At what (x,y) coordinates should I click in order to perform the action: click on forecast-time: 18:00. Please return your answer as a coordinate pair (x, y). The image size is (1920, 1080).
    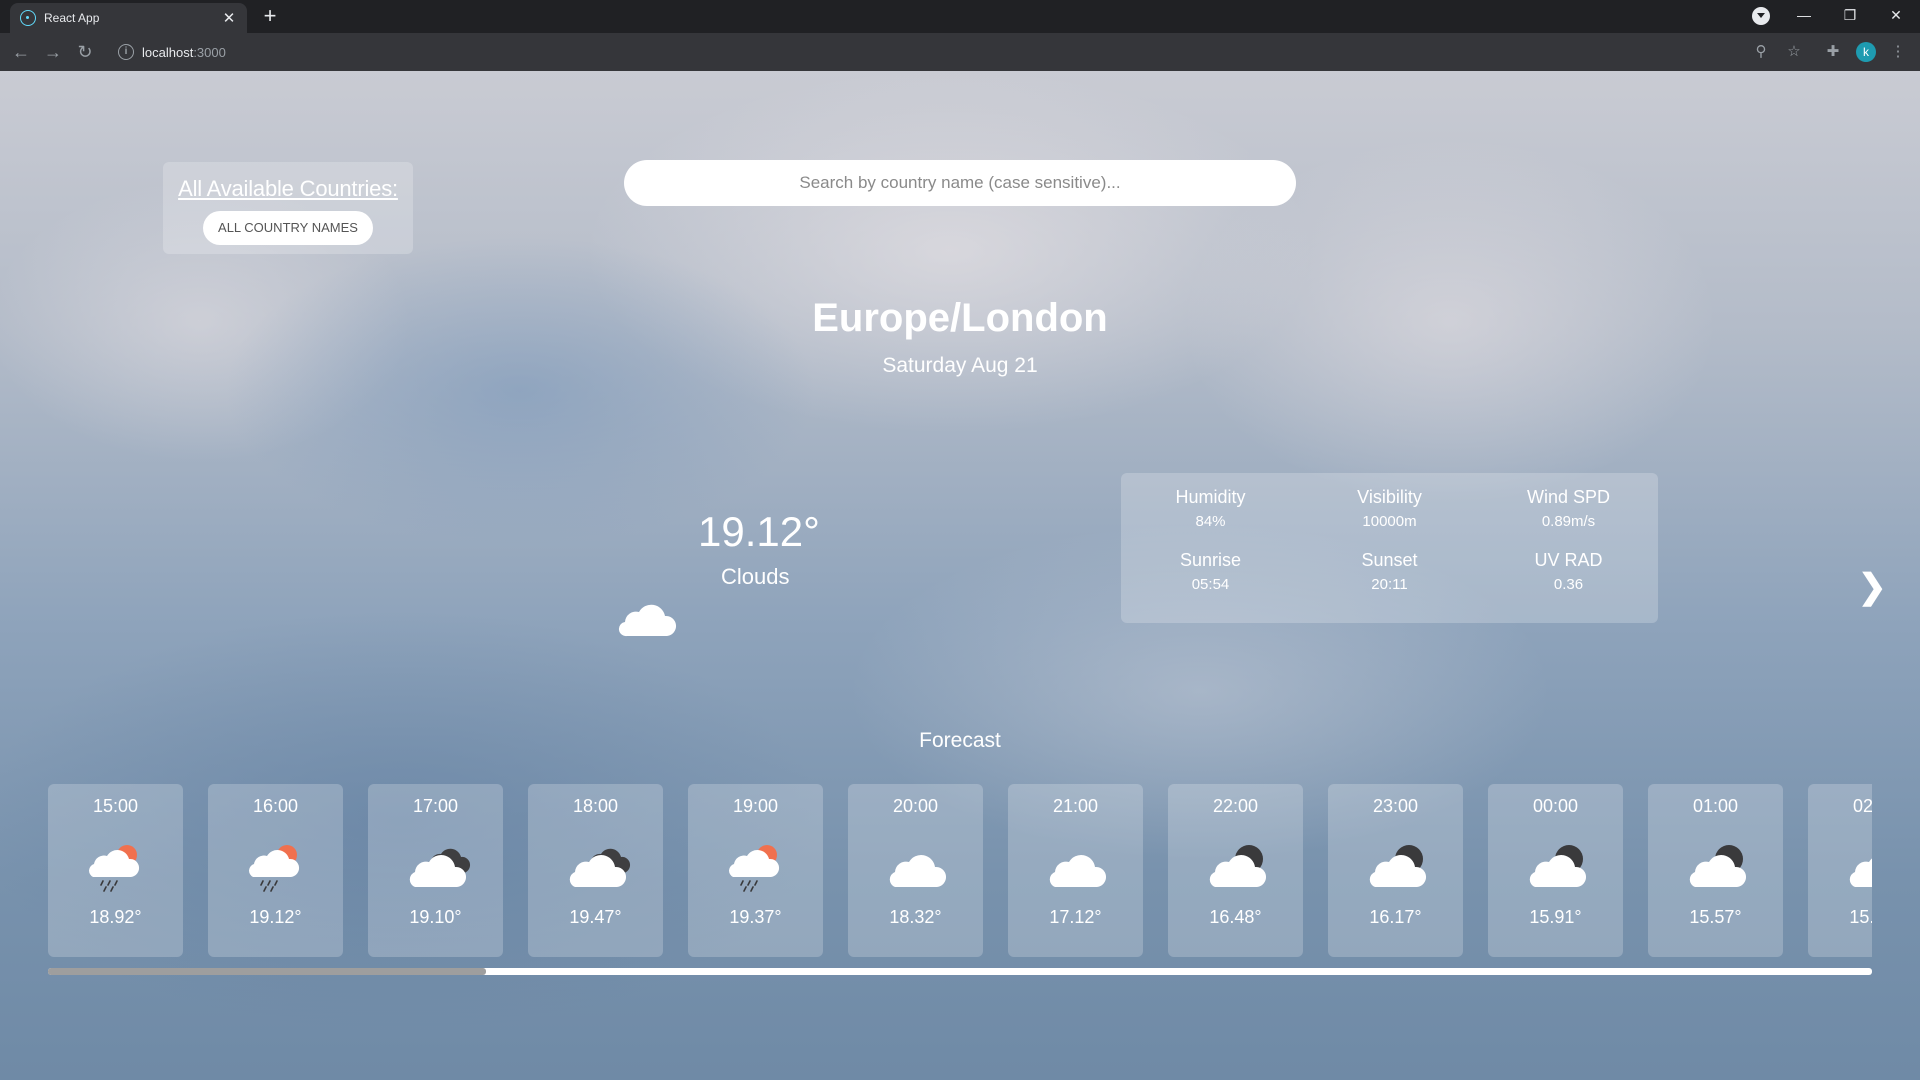
    Looking at the image, I should click on (595, 806).